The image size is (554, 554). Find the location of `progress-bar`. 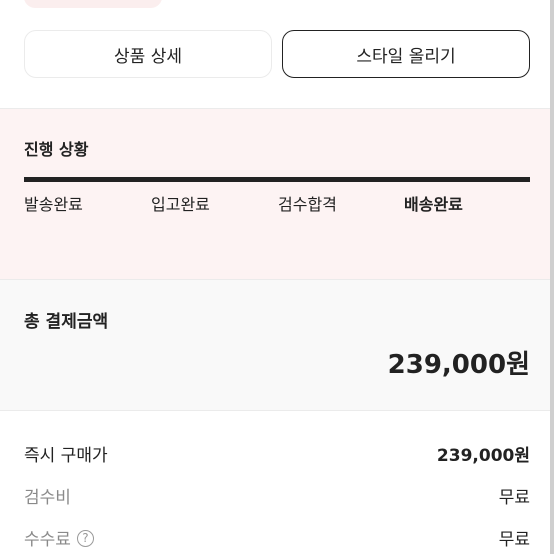

progress-bar is located at coordinates (277, 179).